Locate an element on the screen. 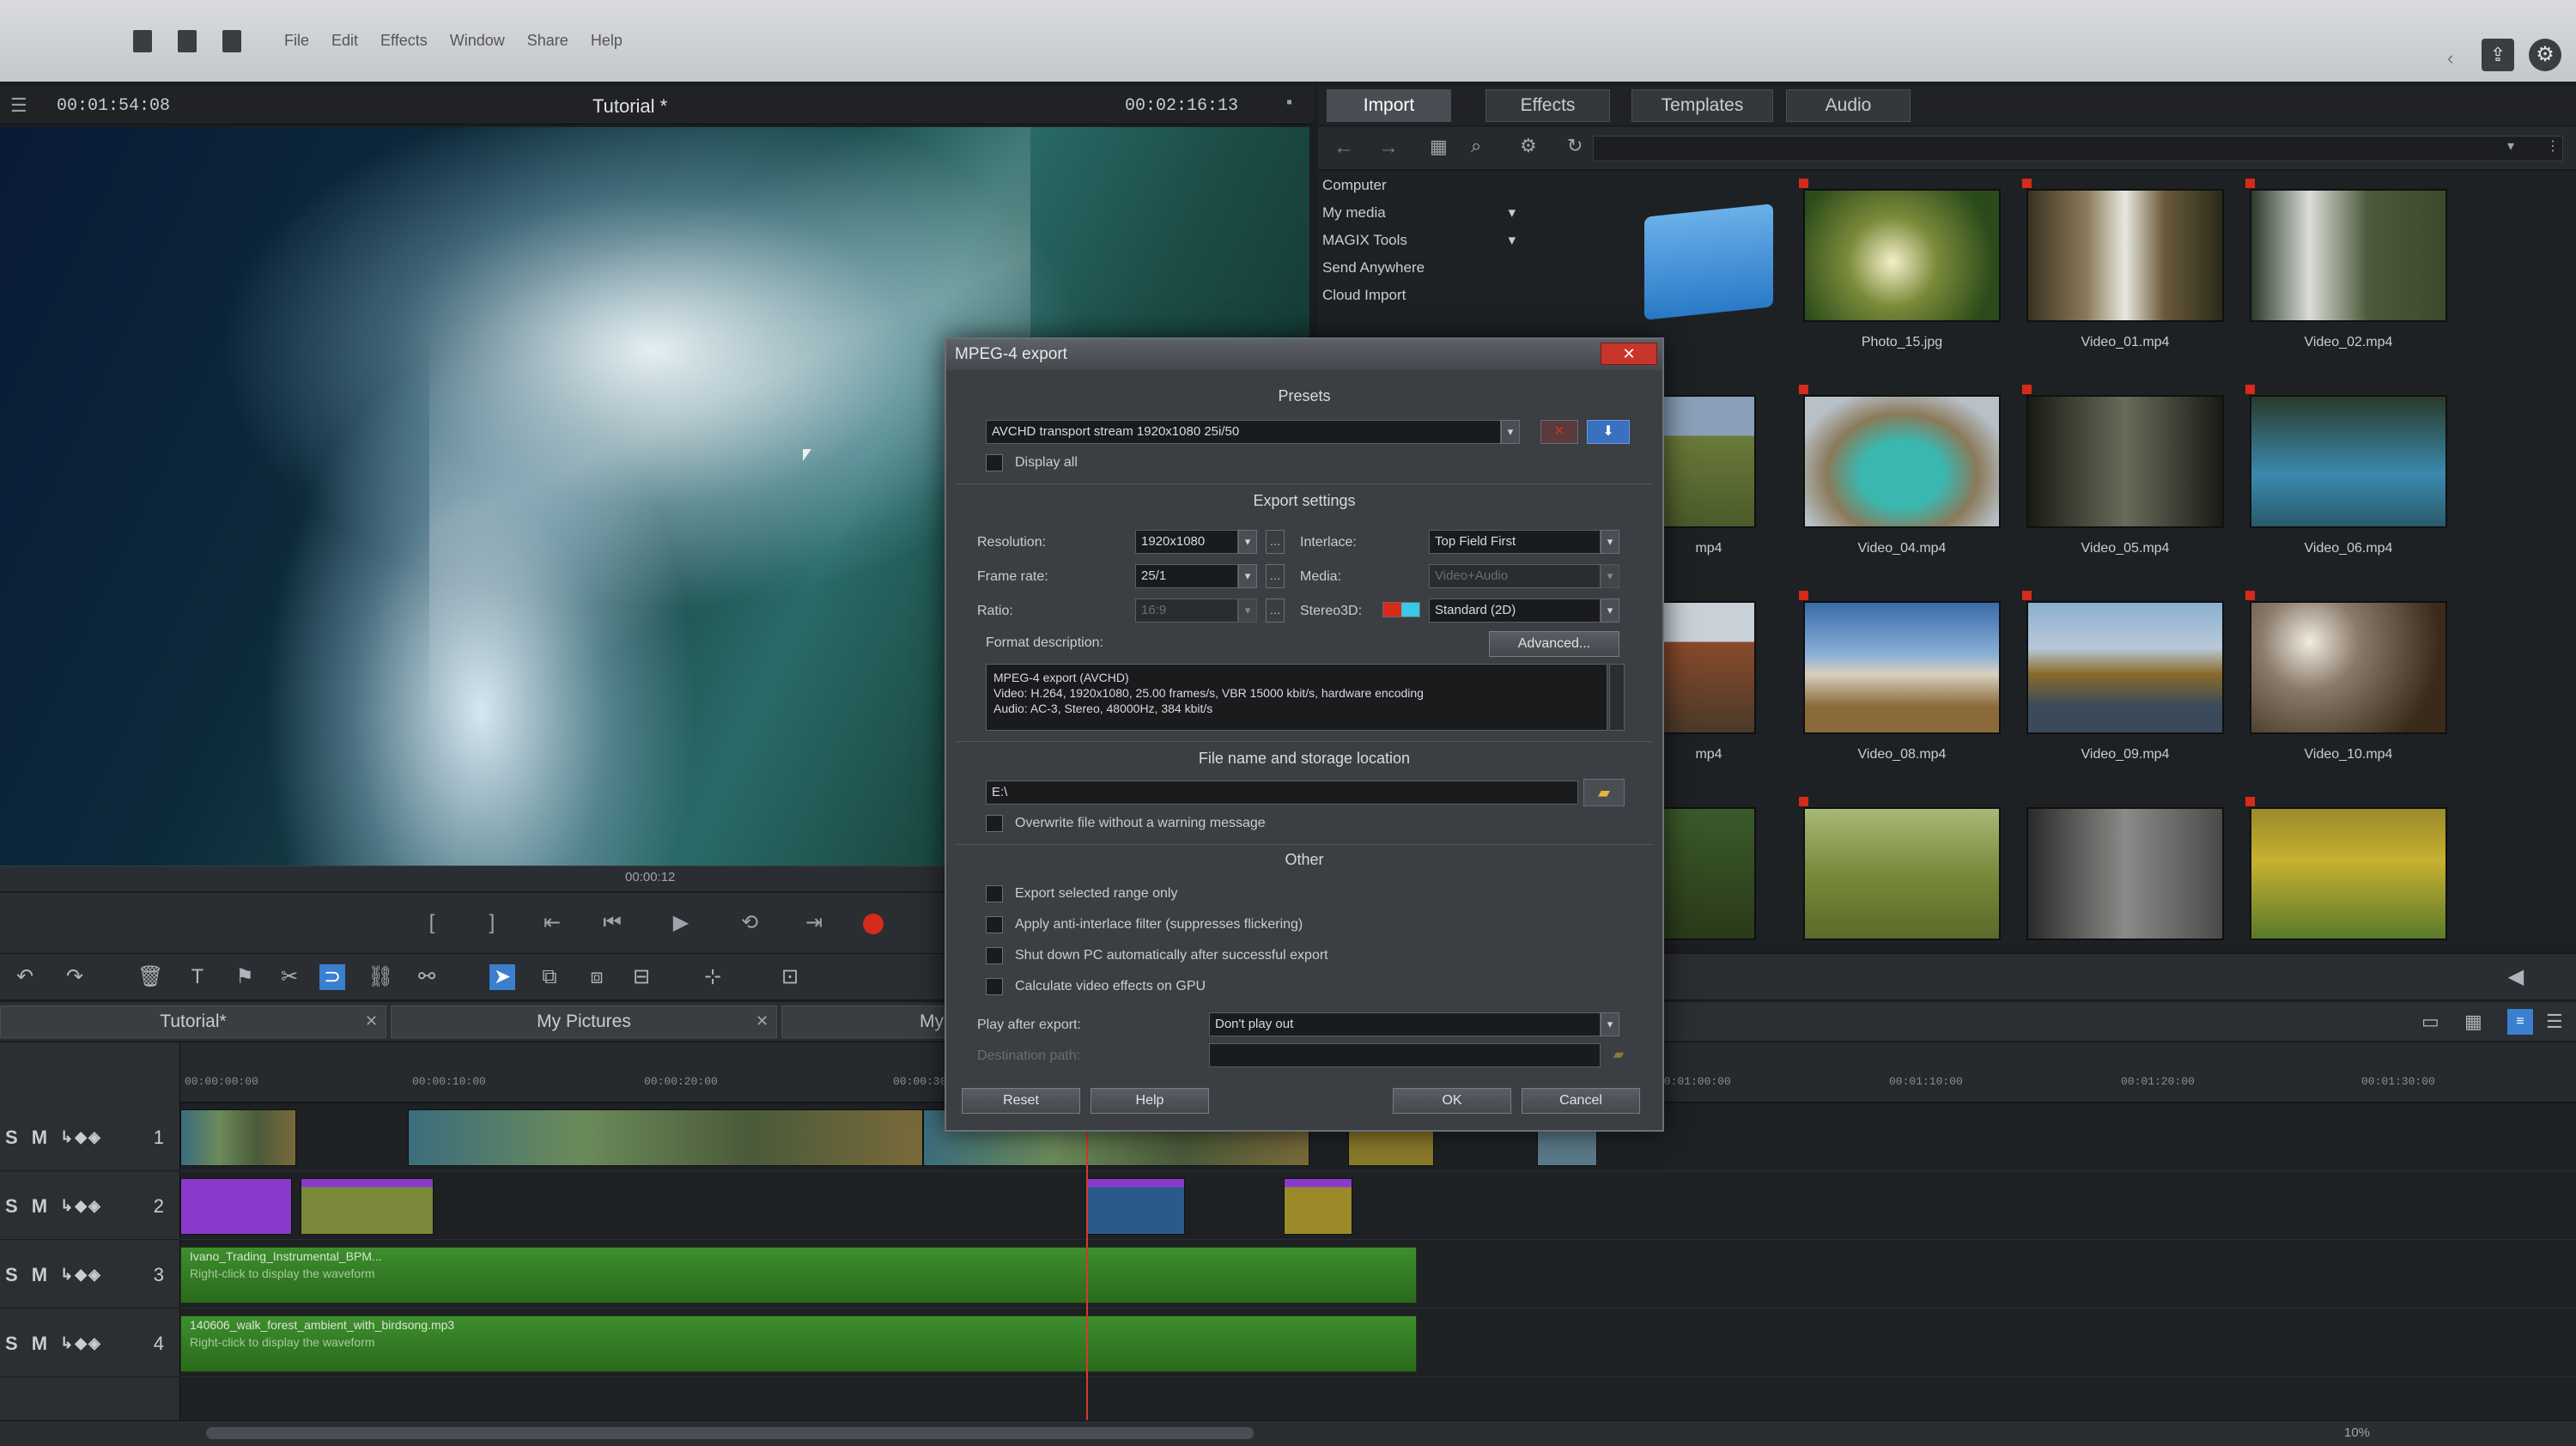  tab-my: My is located at coordinates (867, 1022).